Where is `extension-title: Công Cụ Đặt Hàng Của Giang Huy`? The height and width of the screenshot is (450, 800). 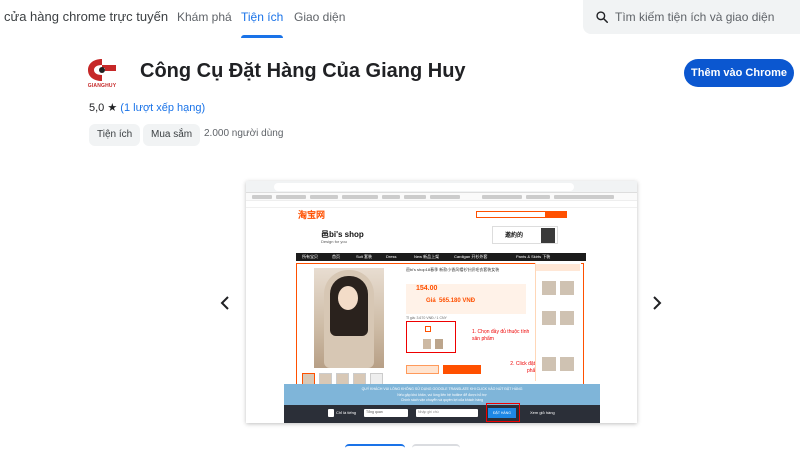
extension-title: Công Cụ Đặt Hàng Của Giang Huy is located at coordinates (303, 71).